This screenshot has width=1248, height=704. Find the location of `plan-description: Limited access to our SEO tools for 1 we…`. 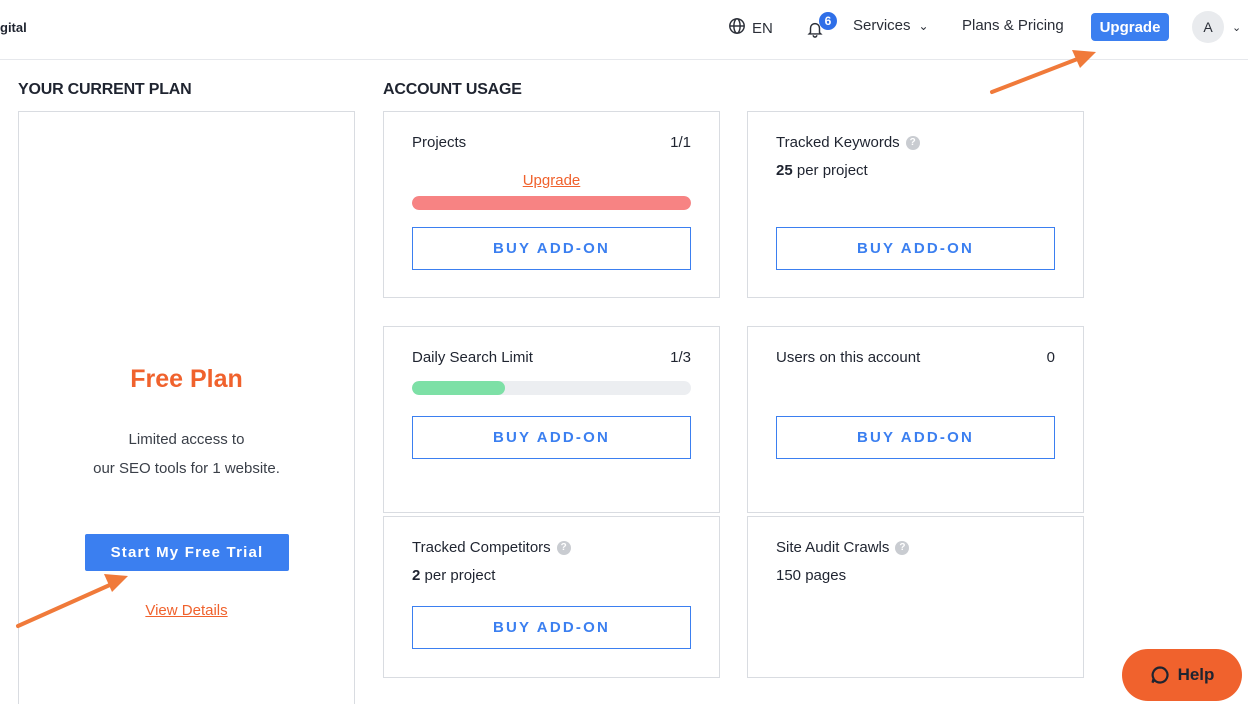

plan-description: Limited access to our SEO tools for 1 we… is located at coordinates (186, 454).